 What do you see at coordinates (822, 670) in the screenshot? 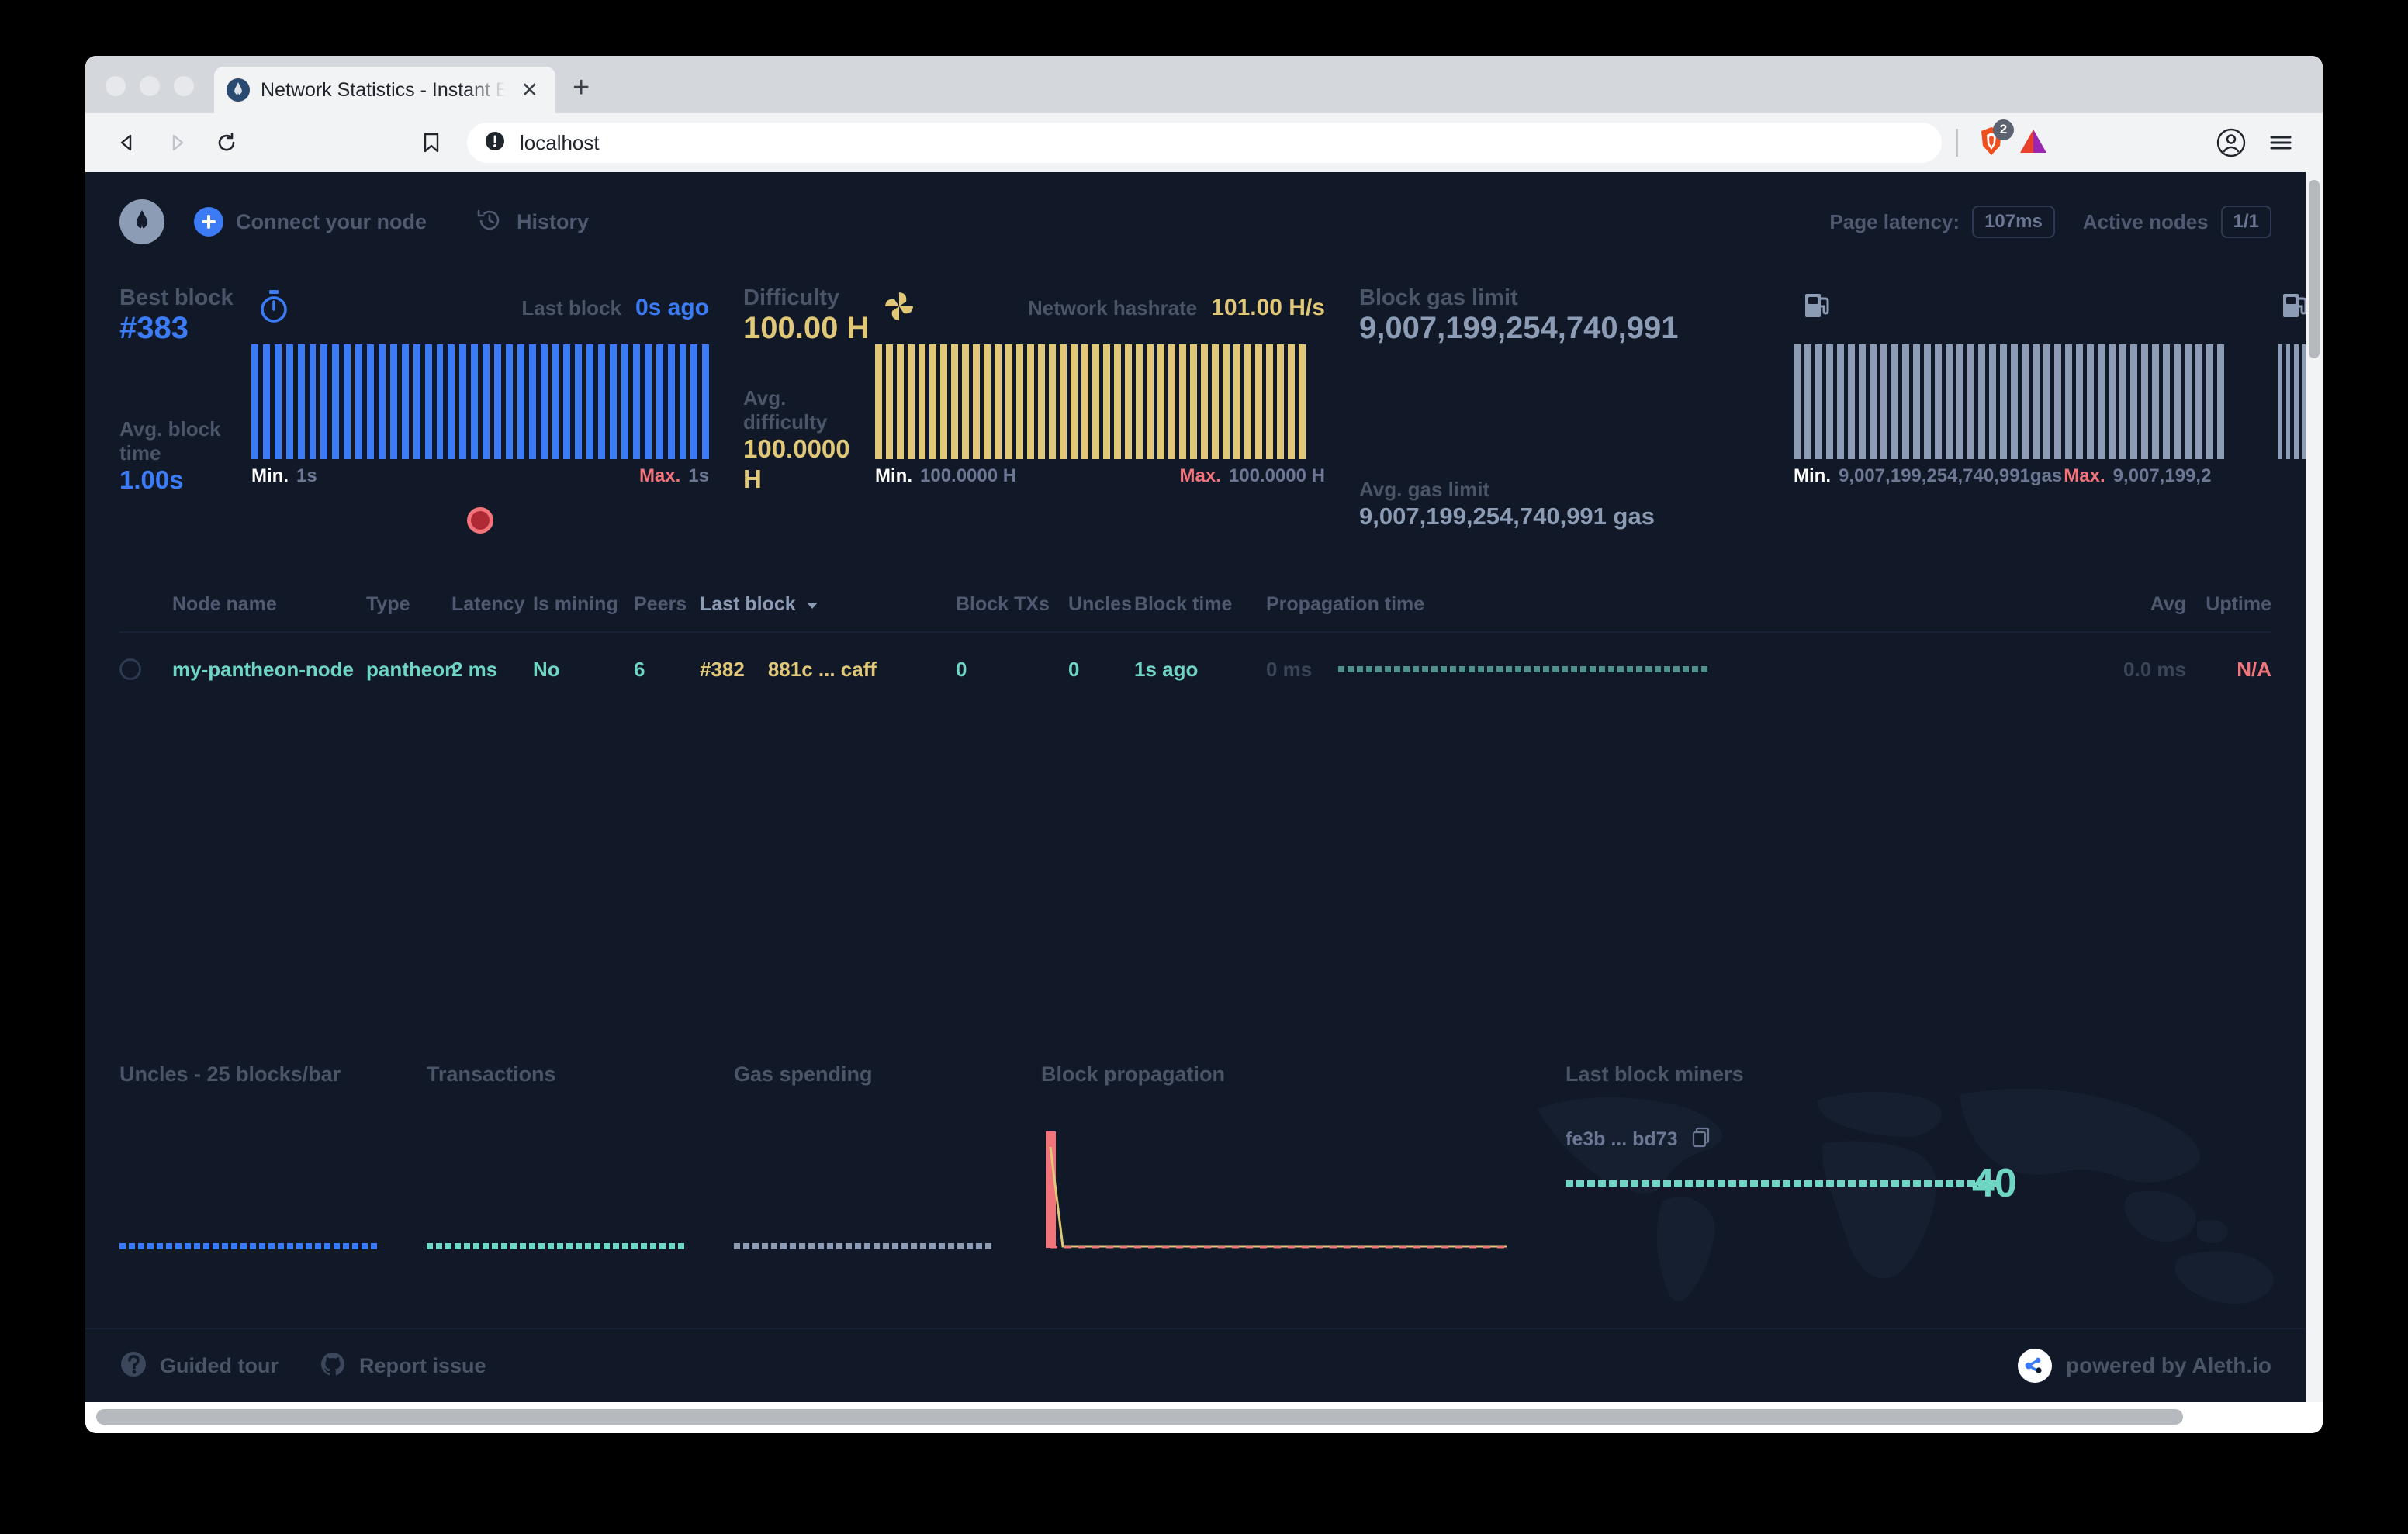
I see `cell-block-hash: 881c ... caff` at bounding box center [822, 670].